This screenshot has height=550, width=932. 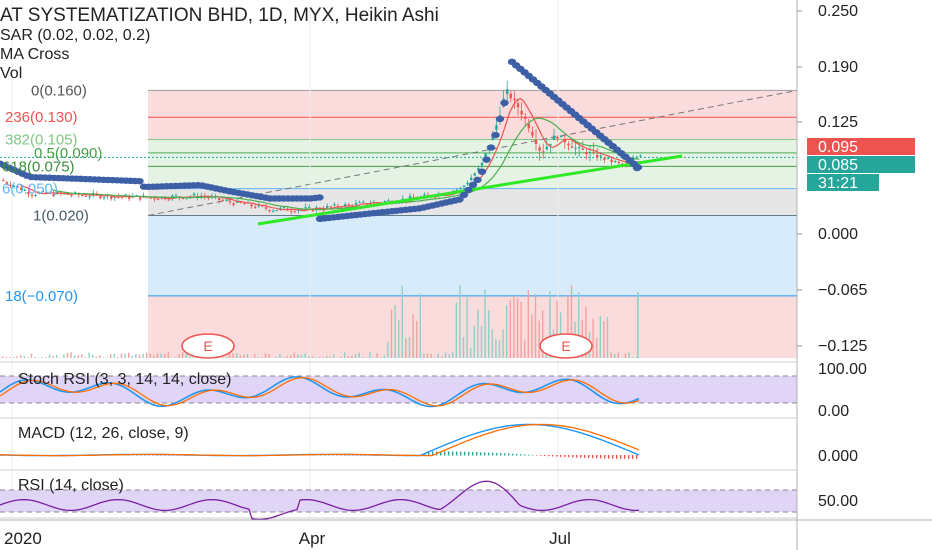 I want to click on earnings-label: E, so click(x=207, y=346).